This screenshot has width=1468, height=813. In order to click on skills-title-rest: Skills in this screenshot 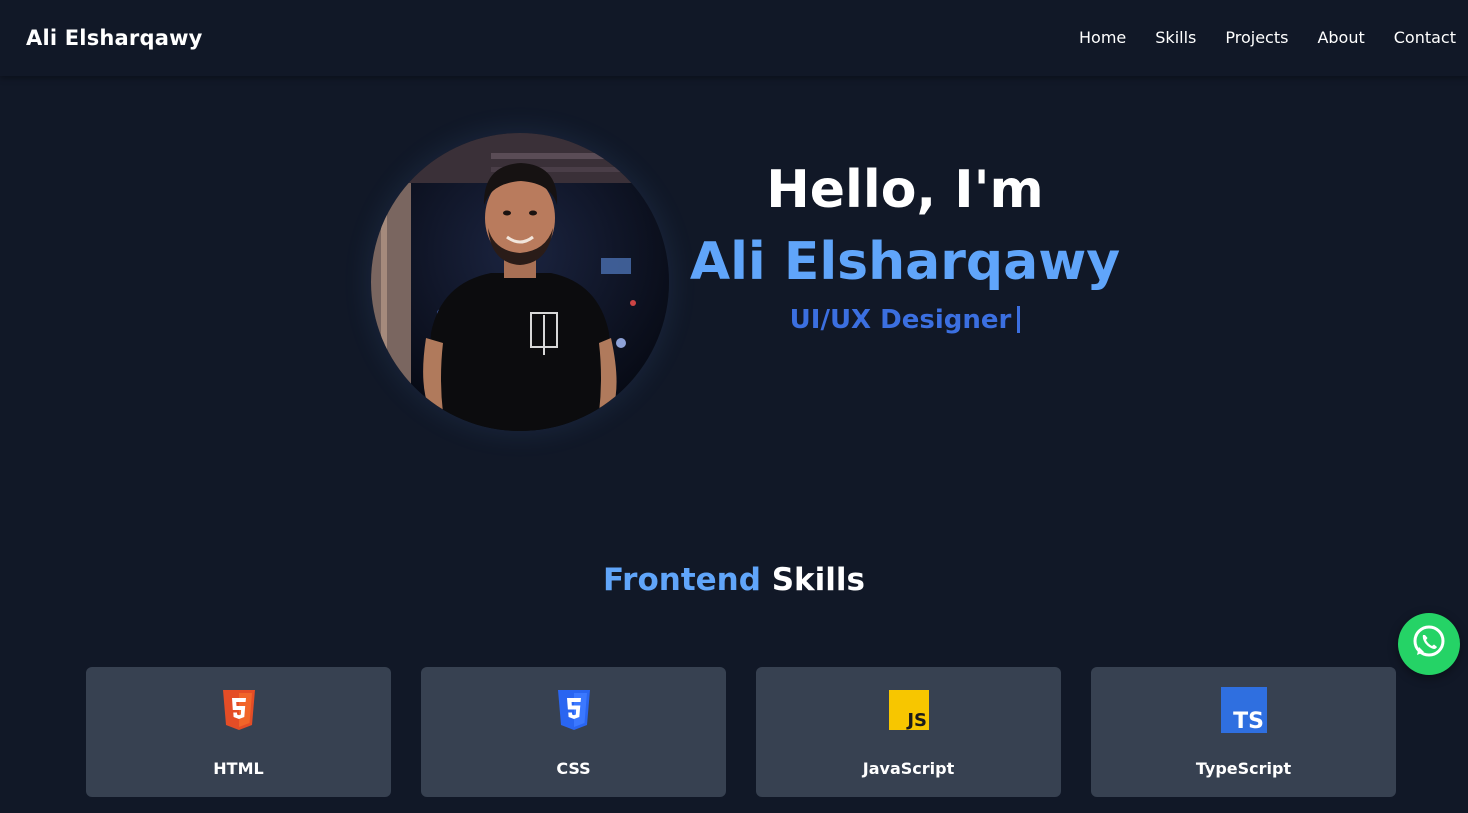, I will do `click(818, 580)`.